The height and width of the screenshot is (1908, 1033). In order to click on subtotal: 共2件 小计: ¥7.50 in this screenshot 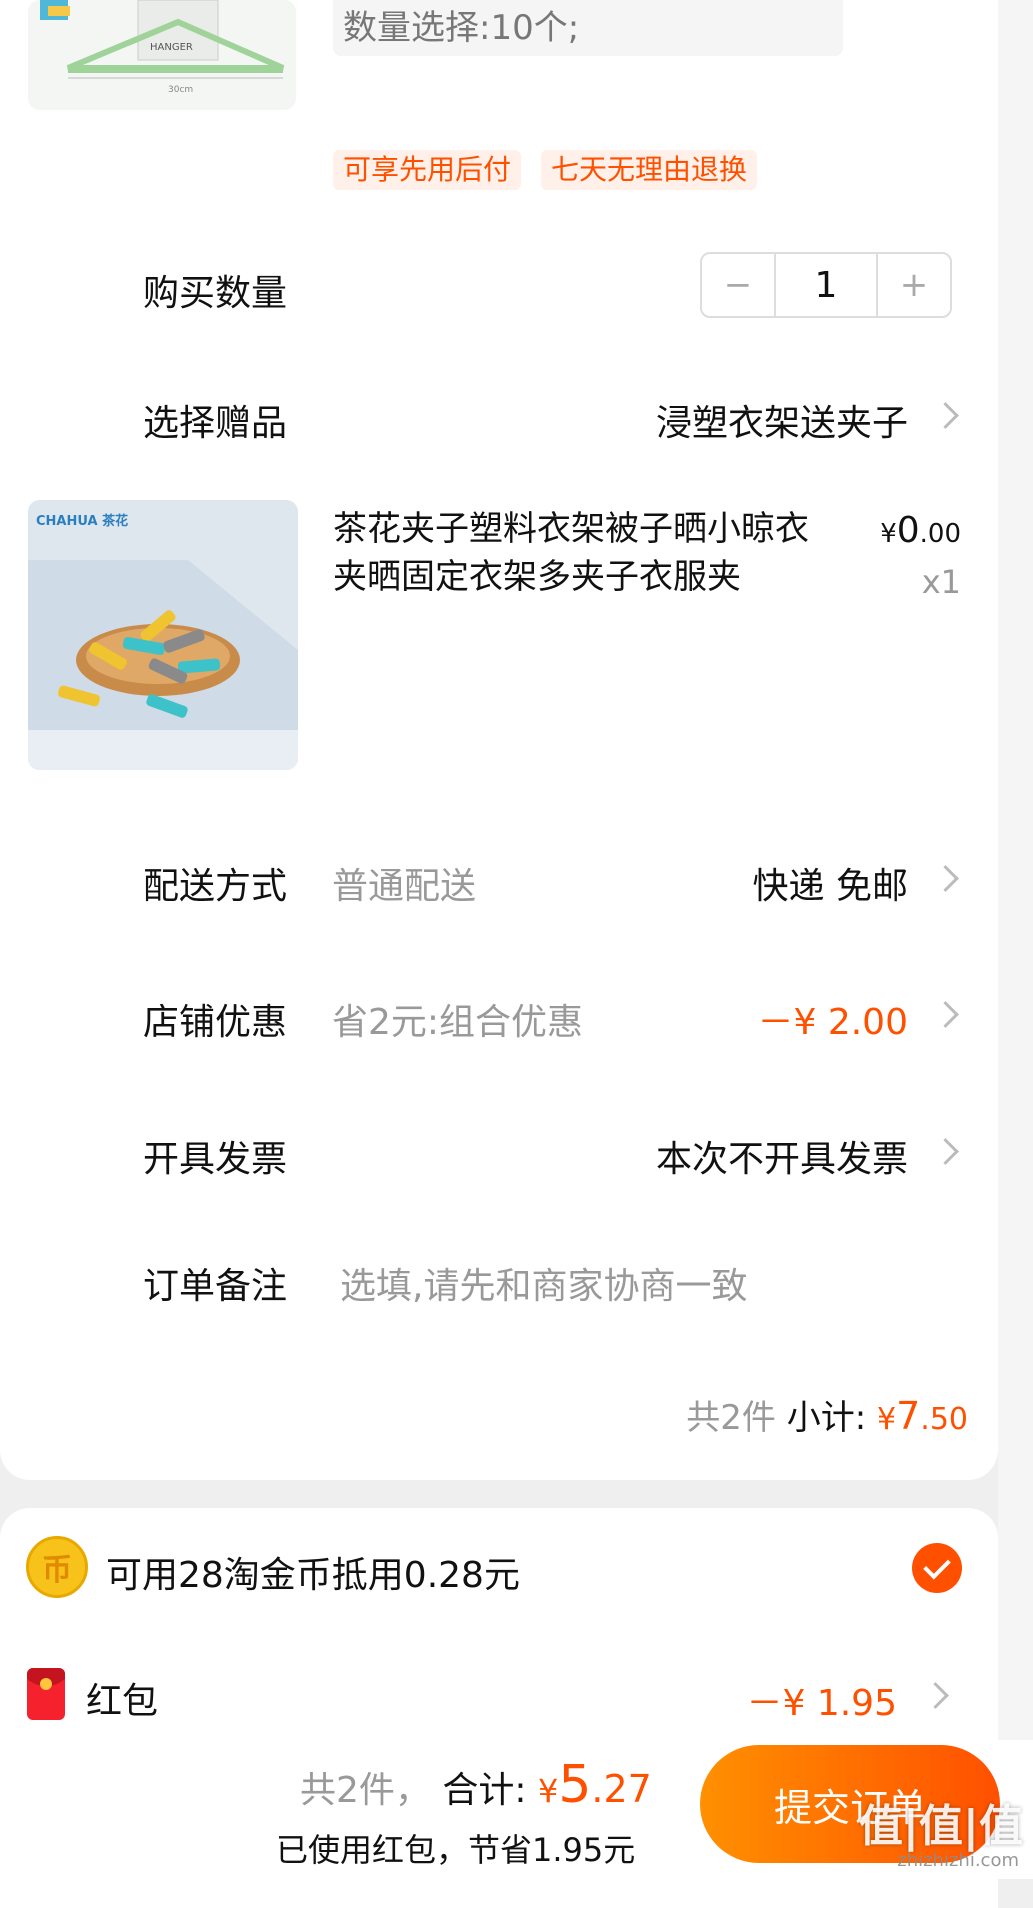, I will do `click(827, 1414)`.